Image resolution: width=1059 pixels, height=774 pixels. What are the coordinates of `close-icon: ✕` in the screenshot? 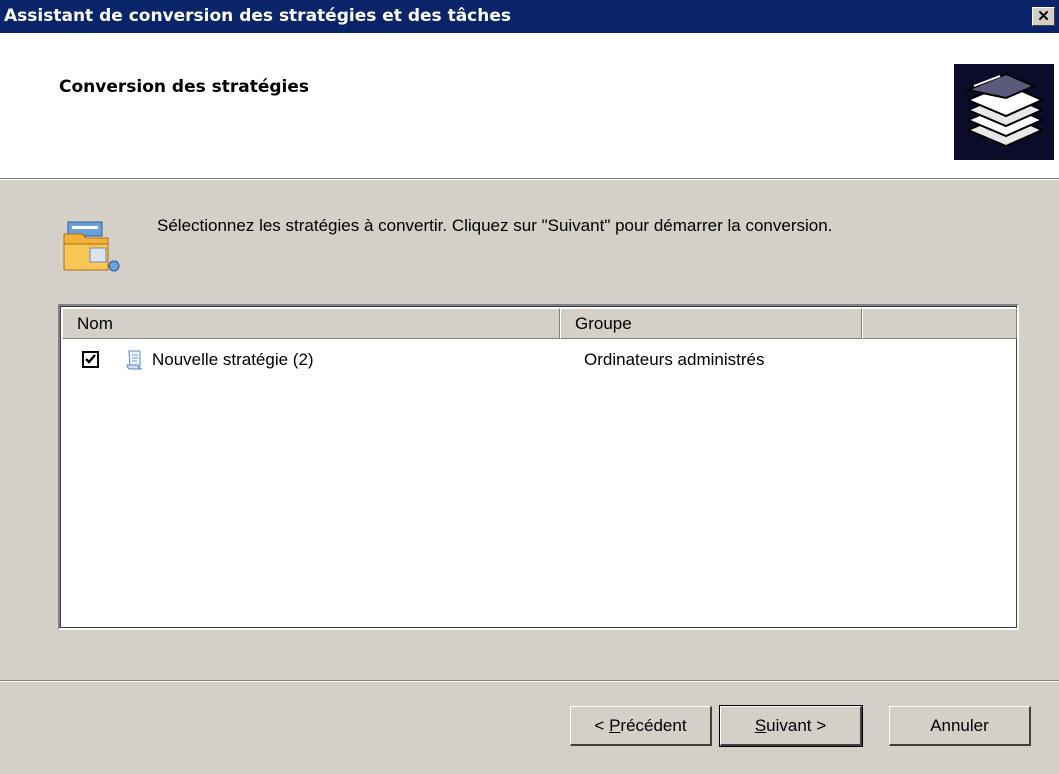 It's located at (1043, 16).